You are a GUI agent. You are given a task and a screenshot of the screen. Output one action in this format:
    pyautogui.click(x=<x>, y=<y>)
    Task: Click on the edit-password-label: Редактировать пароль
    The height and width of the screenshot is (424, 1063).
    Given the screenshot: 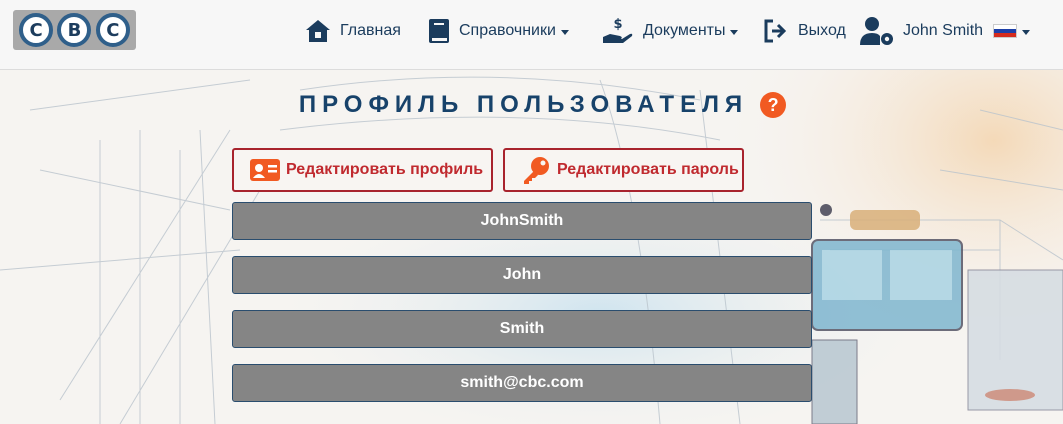 What is the action you would take?
    pyautogui.click(x=648, y=169)
    